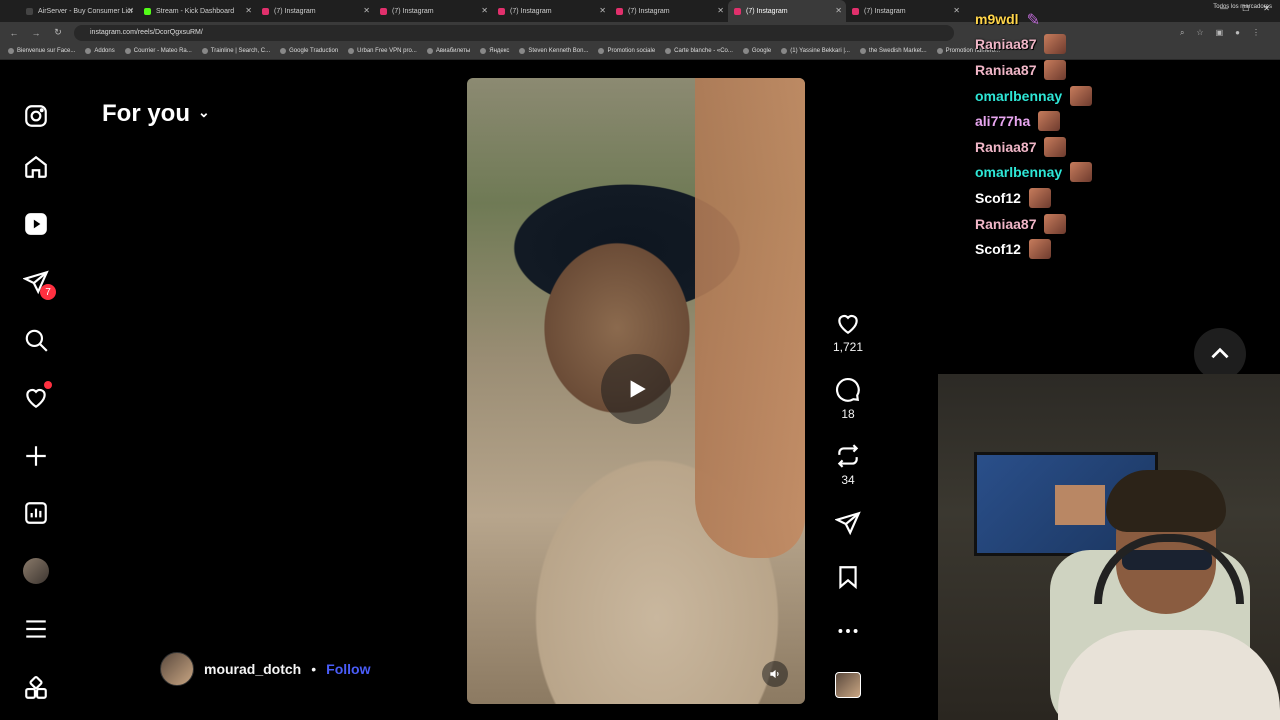 This screenshot has width=1280, height=720. Describe the element at coordinates (997, 19) in the screenshot. I see `chat-username: m9wdl` at that location.